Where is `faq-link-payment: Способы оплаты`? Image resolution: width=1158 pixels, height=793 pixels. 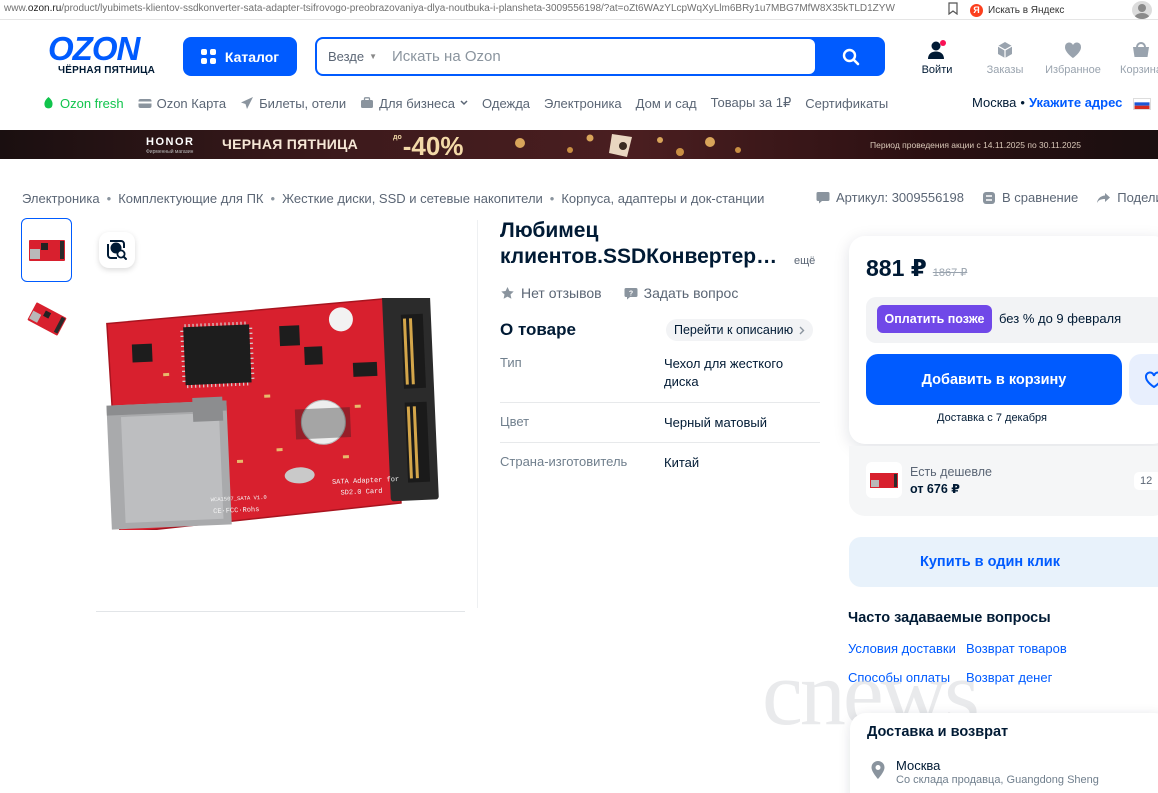 faq-link-payment: Способы оплаты is located at coordinates (899, 677).